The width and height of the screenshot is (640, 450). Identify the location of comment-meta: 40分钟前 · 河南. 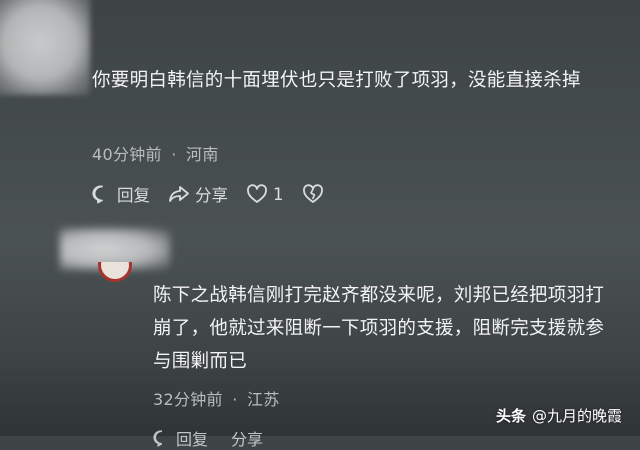
(155, 153).